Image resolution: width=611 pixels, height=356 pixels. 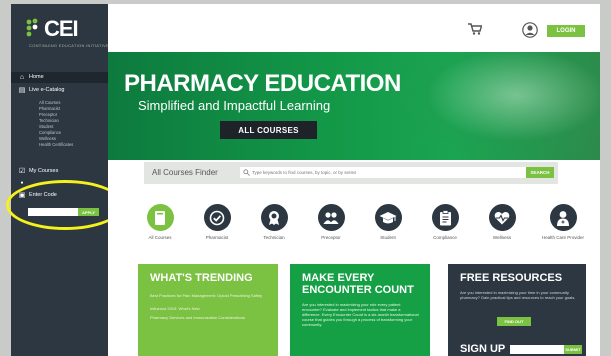 I want to click on category-label: Technician, so click(x=274, y=237).